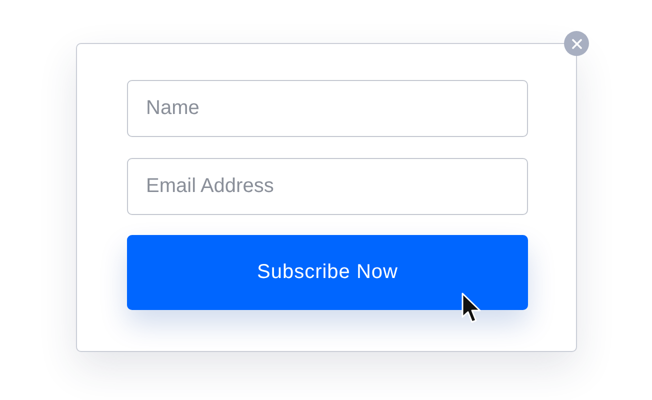  I want to click on close-icon, so click(577, 43).